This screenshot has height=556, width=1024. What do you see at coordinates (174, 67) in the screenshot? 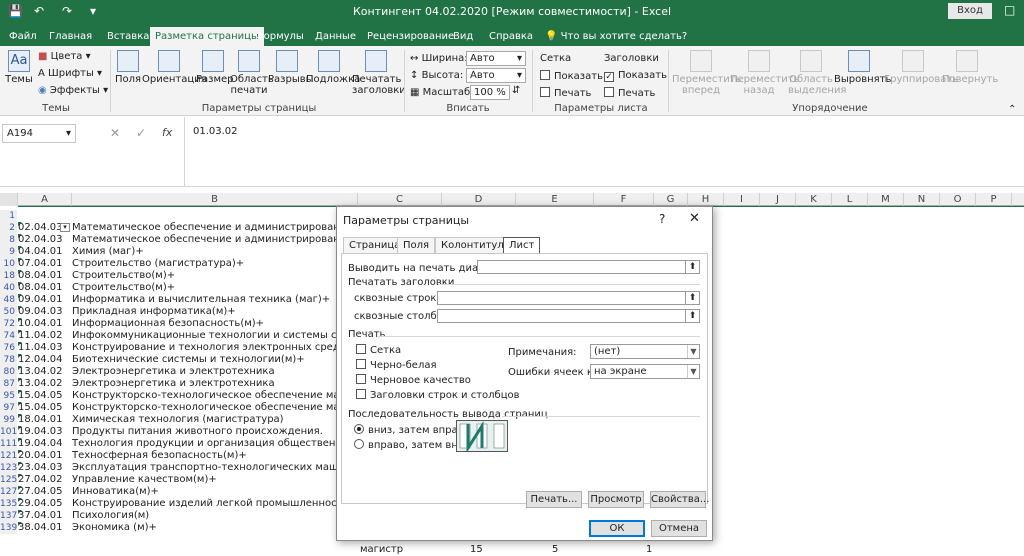
I see `orientation-button: Ориентация` at bounding box center [174, 67].